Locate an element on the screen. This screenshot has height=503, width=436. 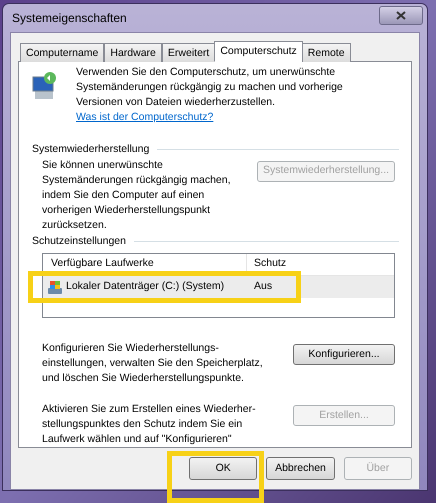
drive-icon is located at coordinates (55, 286).